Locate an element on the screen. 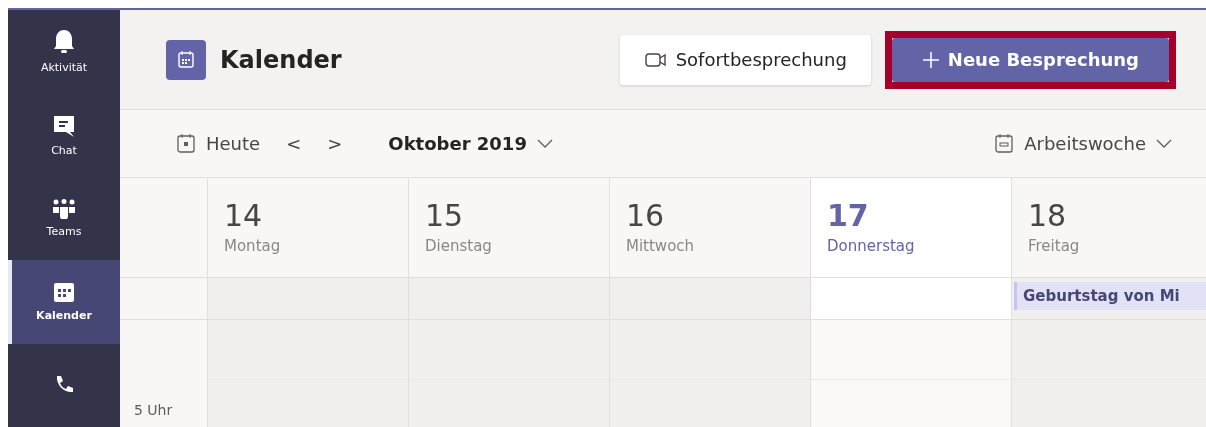 The height and width of the screenshot is (427, 1206). calendar-today-icon is located at coordinates (186, 143).